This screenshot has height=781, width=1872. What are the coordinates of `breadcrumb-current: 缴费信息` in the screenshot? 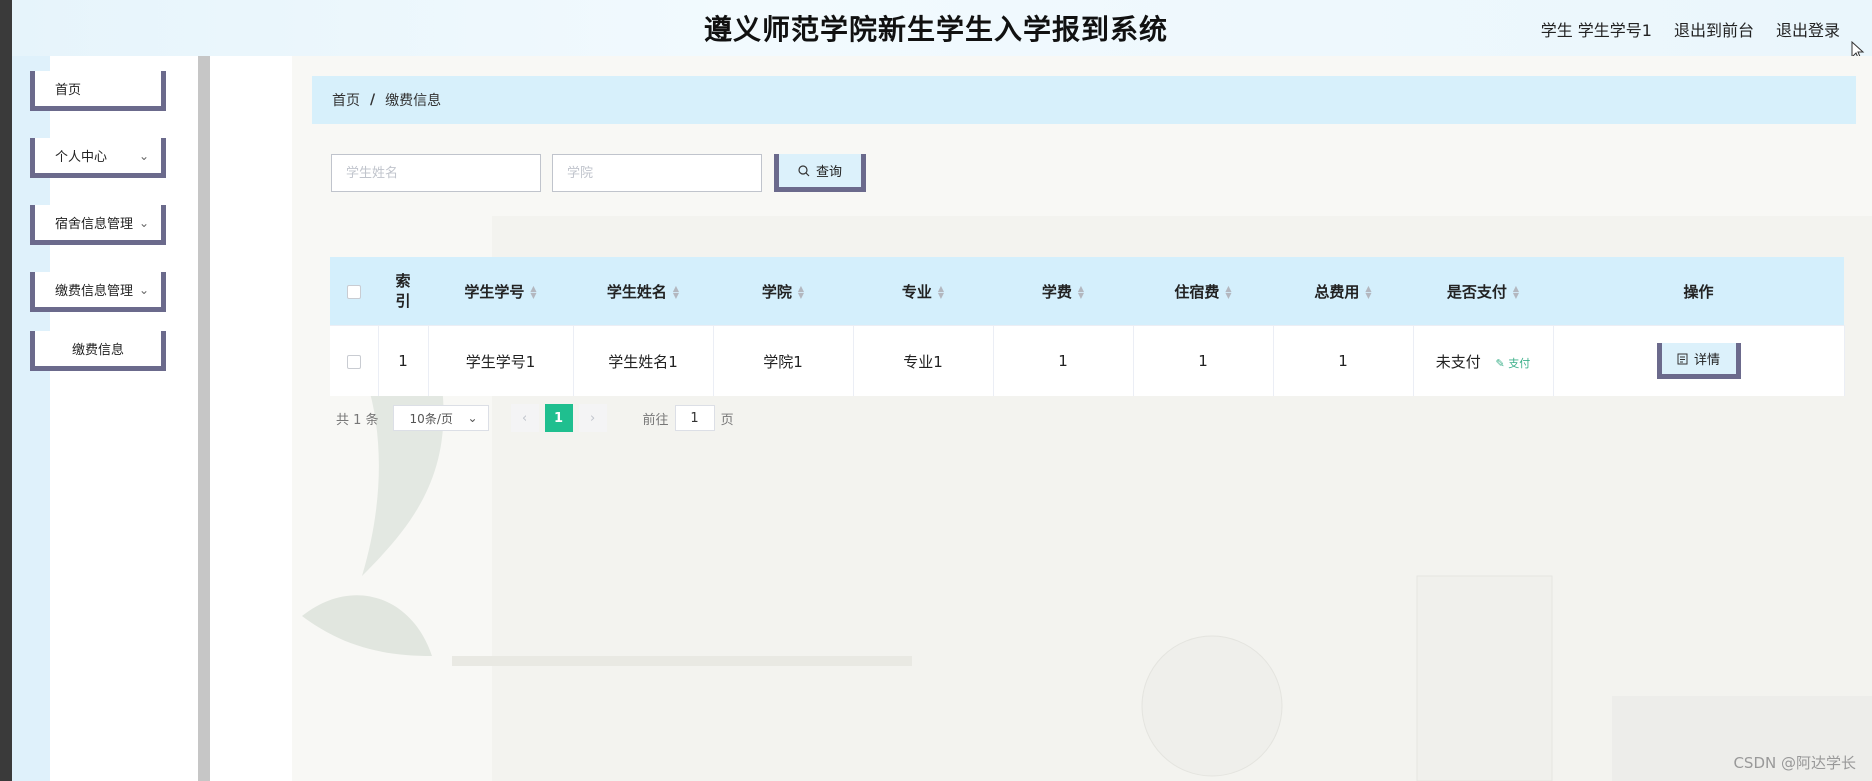 It's located at (413, 101).